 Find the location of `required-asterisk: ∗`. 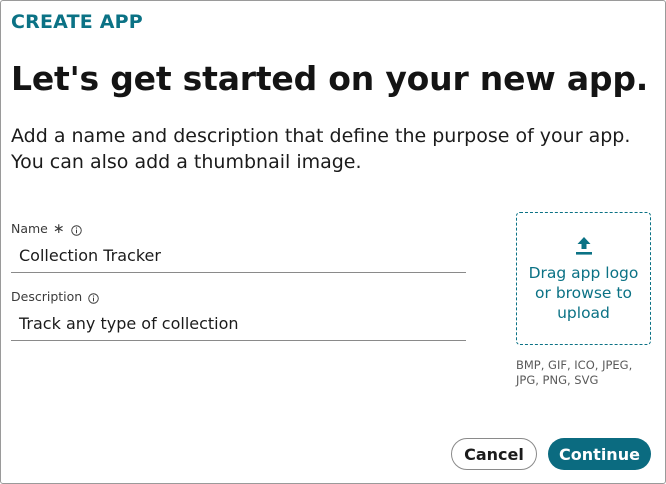

required-asterisk: ∗ is located at coordinates (58, 229).